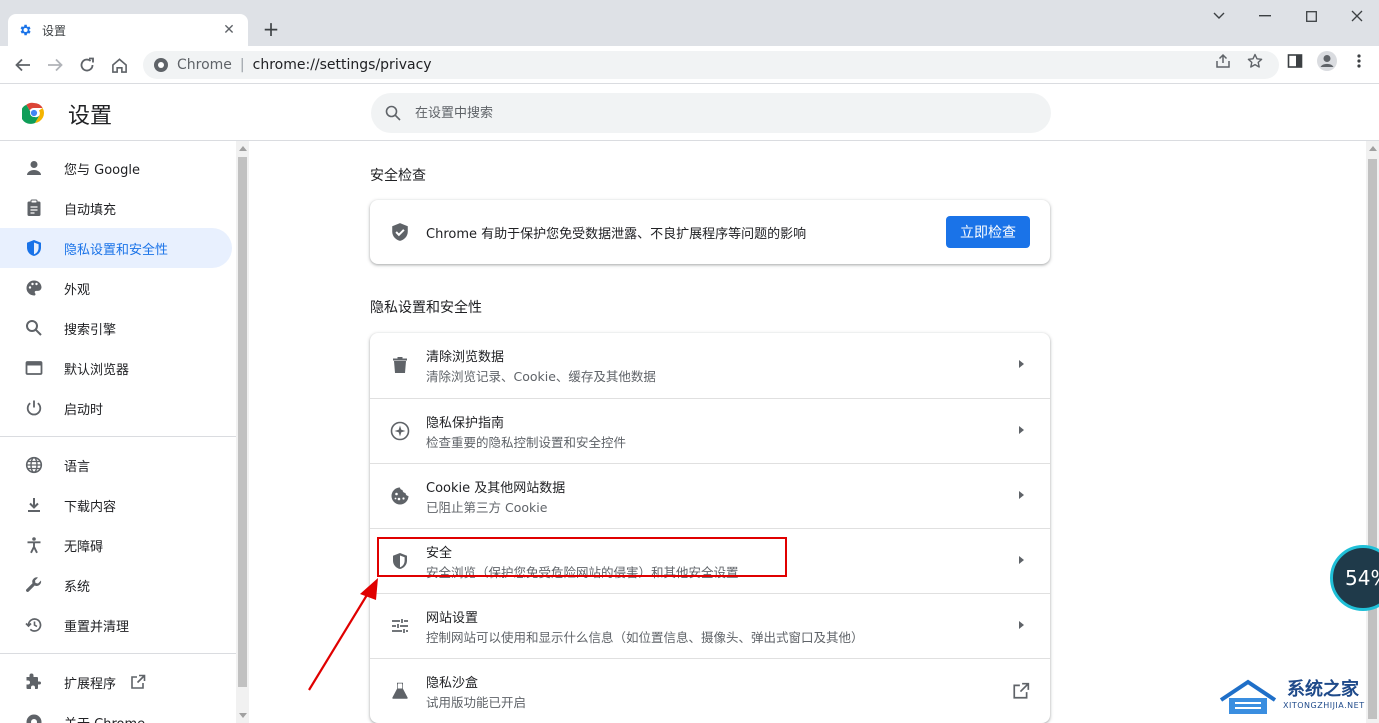  Describe the element at coordinates (689, 23) in the screenshot. I see `tab-strip: 设置 ✕ +` at that location.